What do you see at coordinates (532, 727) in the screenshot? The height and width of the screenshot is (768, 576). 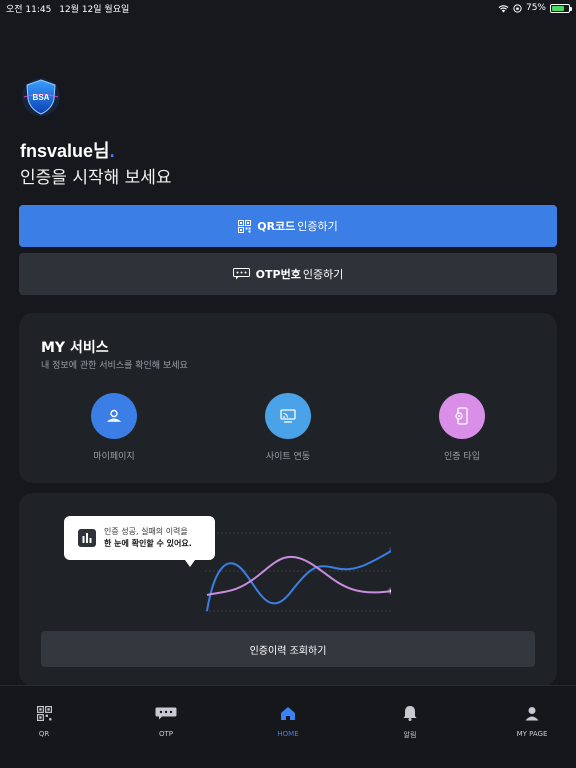 I see `tab-mypage: MY PAGE` at bounding box center [532, 727].